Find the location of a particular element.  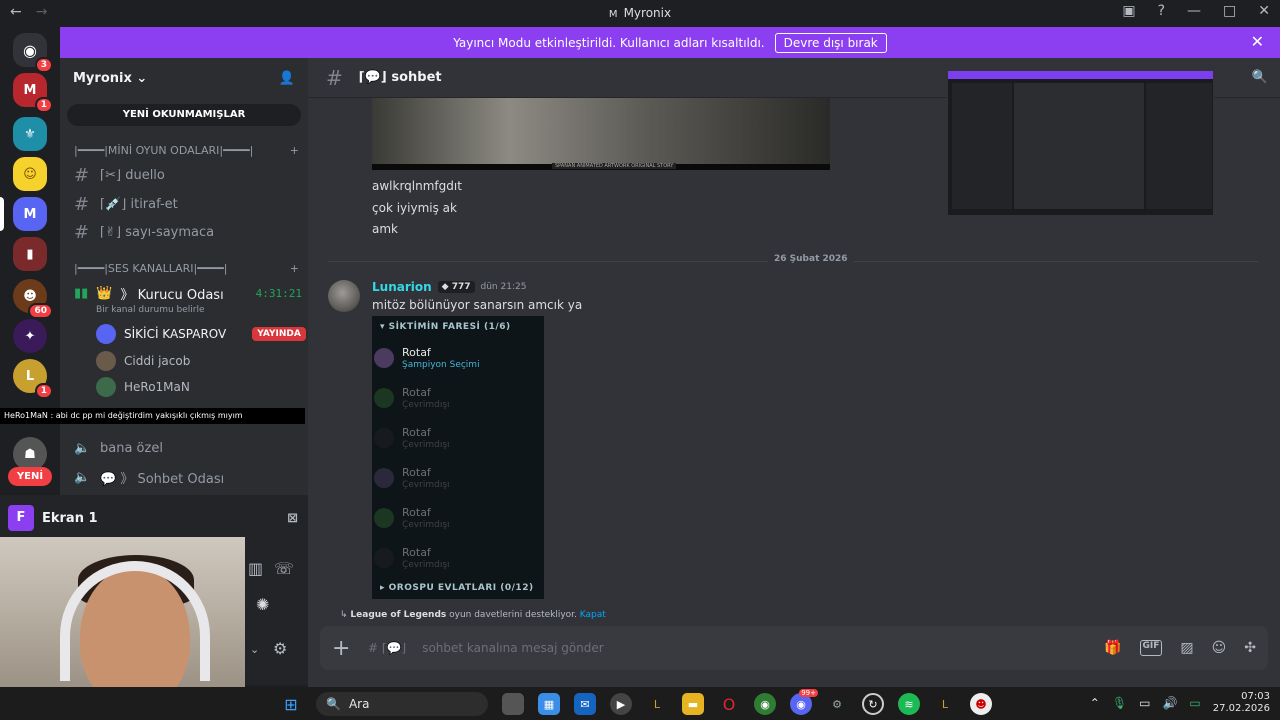

taskbar-search: 🔍 Ara is located at coordinates (402, 704).